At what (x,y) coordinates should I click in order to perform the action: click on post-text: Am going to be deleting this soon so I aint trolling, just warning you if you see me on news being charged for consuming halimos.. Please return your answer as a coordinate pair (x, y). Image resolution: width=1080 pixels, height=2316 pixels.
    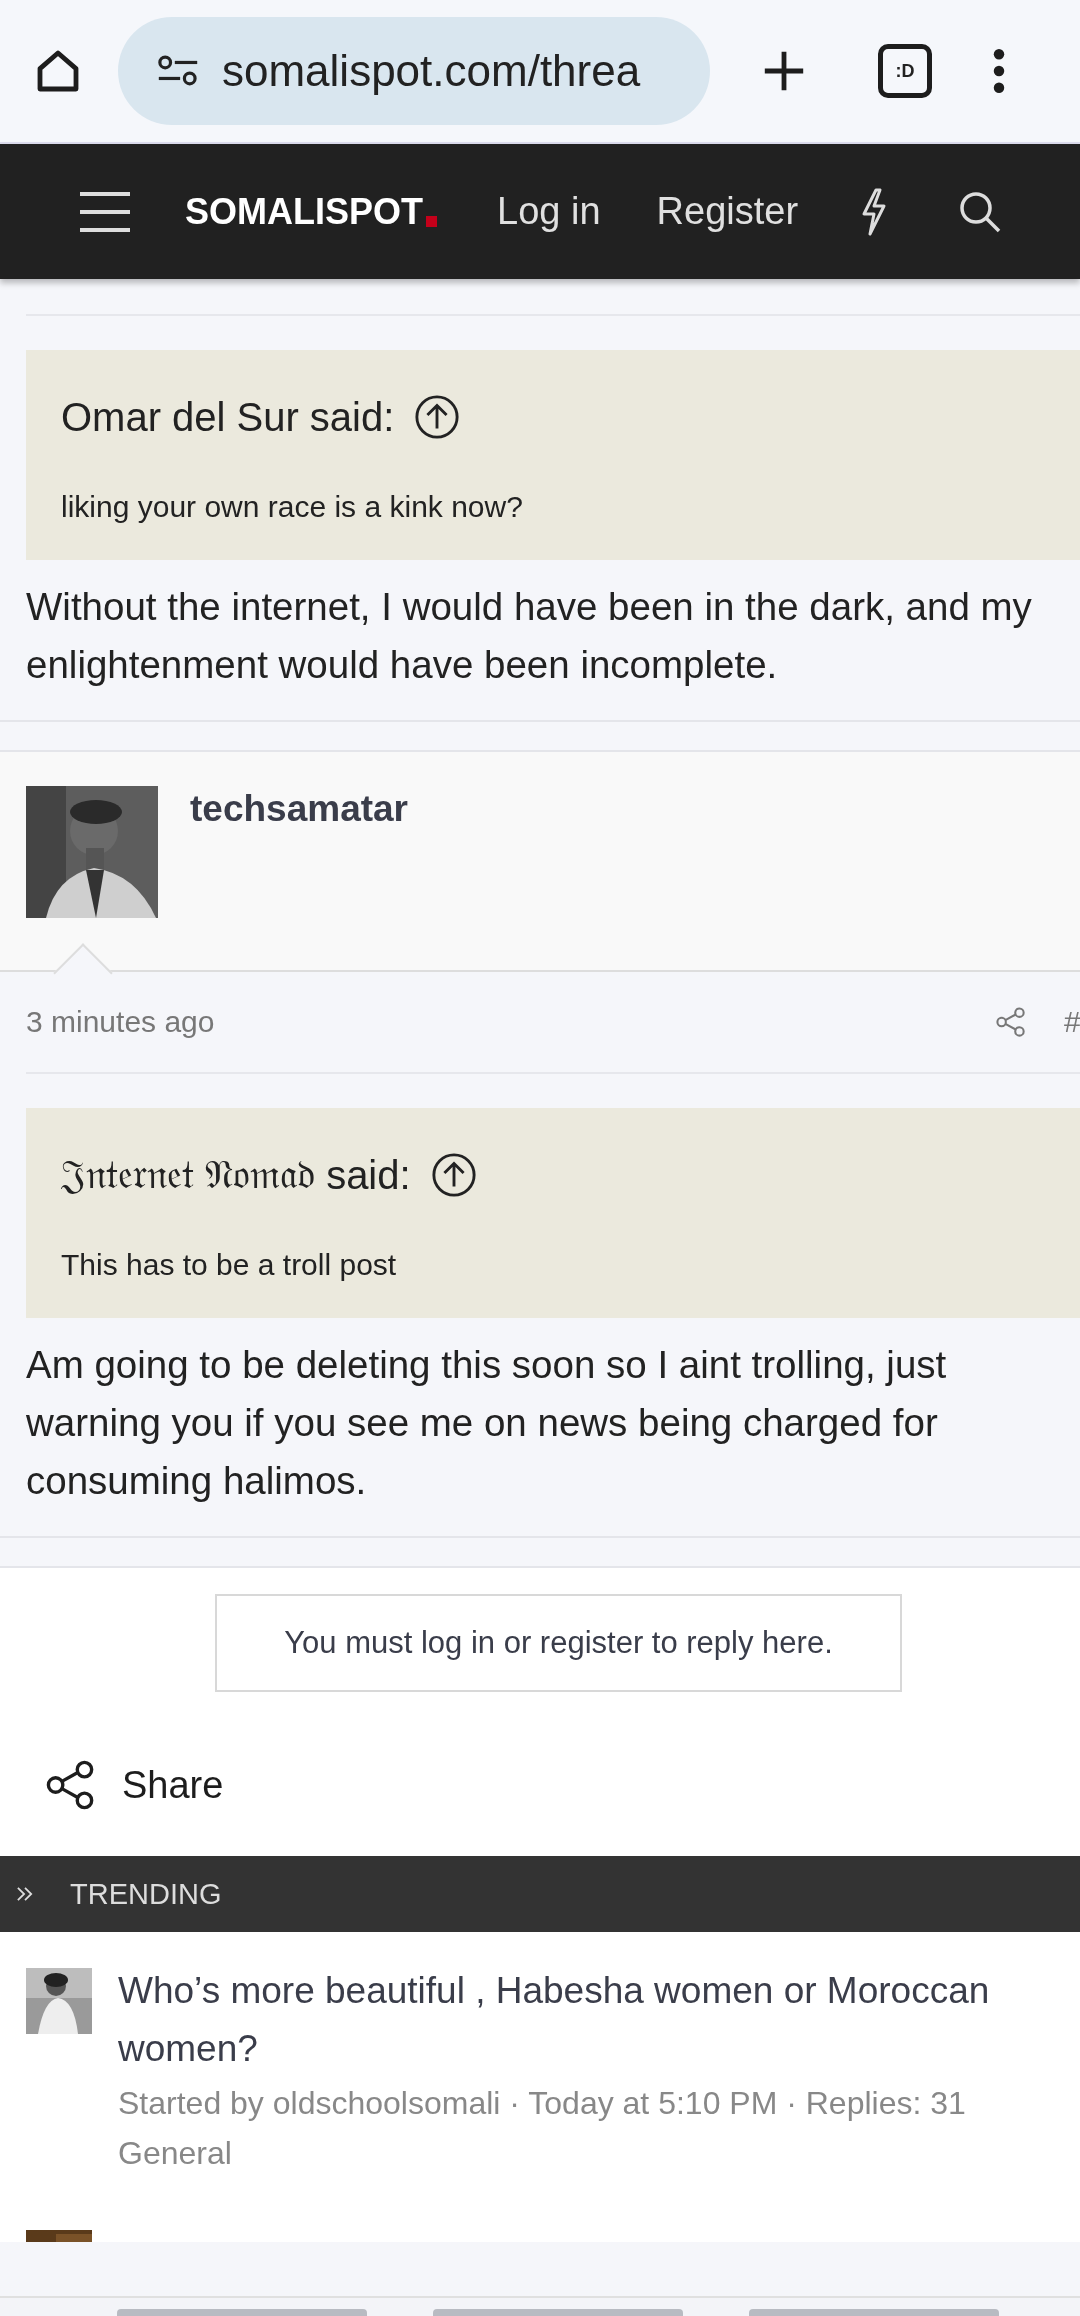
    Looking at the image, I should click on (487, 1423).